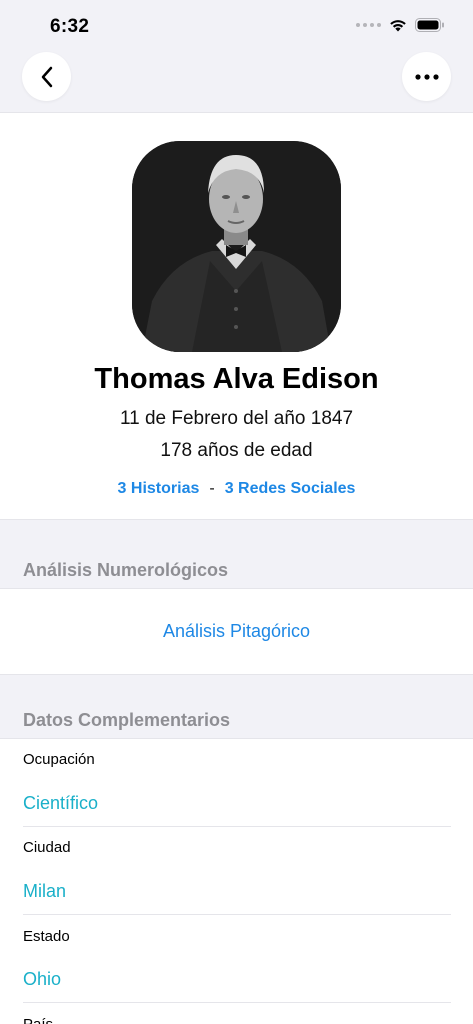 Image resolution: width=473 pixels, height=1024 pixels. I want to click on status-icons, so click(400, 25).